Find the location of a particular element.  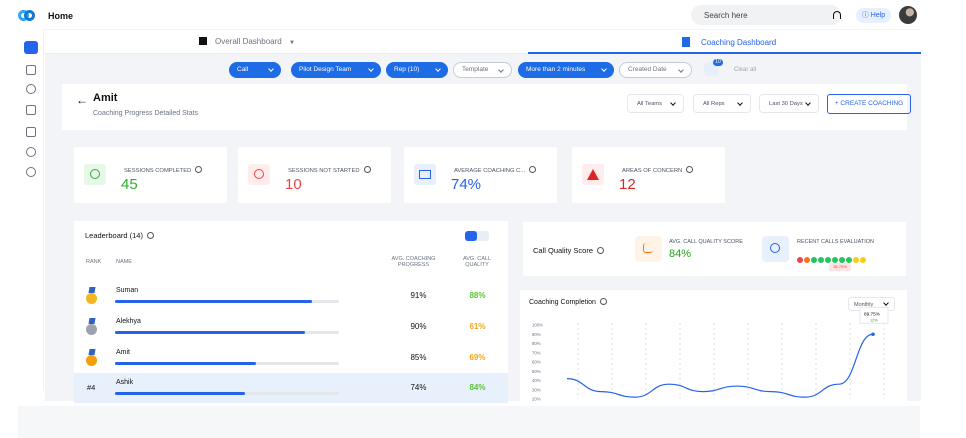

stat-card-sessions-not-started: SESSIONS NOT STARTED 10 is located at coordinates (314, 175).